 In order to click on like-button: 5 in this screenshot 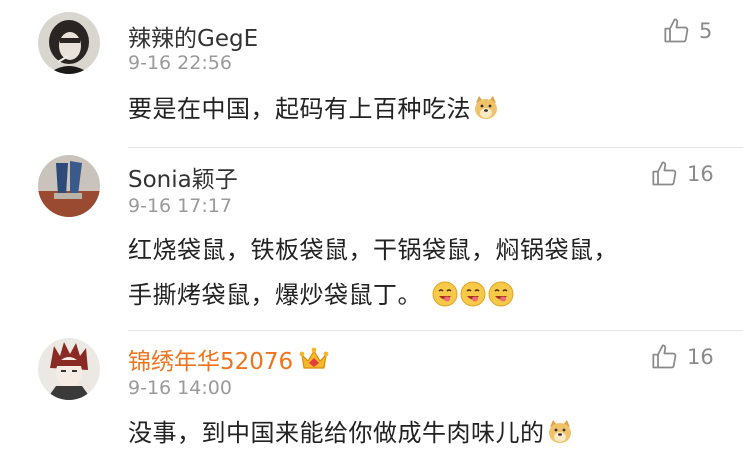, I will do `click(687, 31)`.